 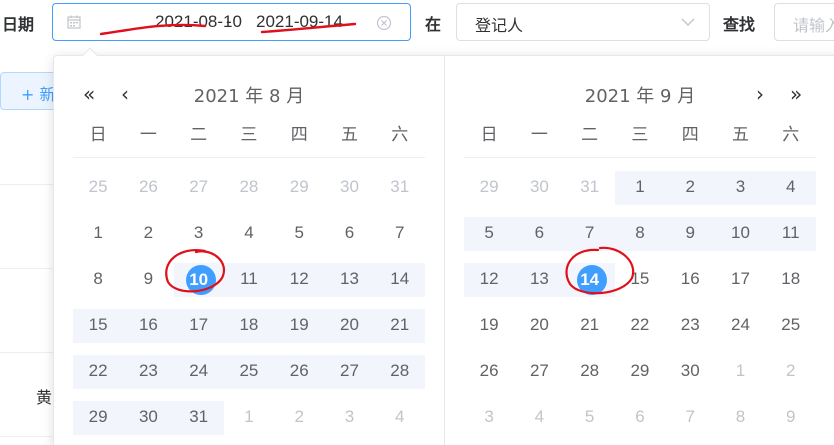 I want to click on date-range-input: 2021-08-10 - 2021-09-14, so click(x=231, y=22).